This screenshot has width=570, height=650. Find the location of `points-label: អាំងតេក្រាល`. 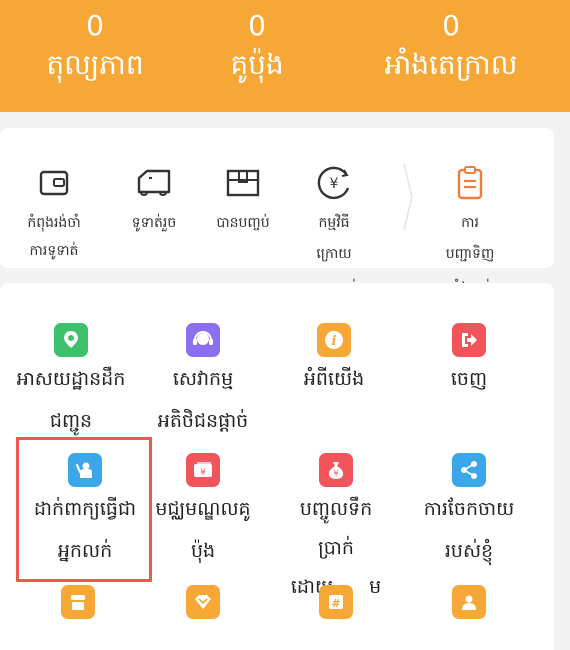

points-label: អាំងតេក្រាល is located at coordinates (451, 64).